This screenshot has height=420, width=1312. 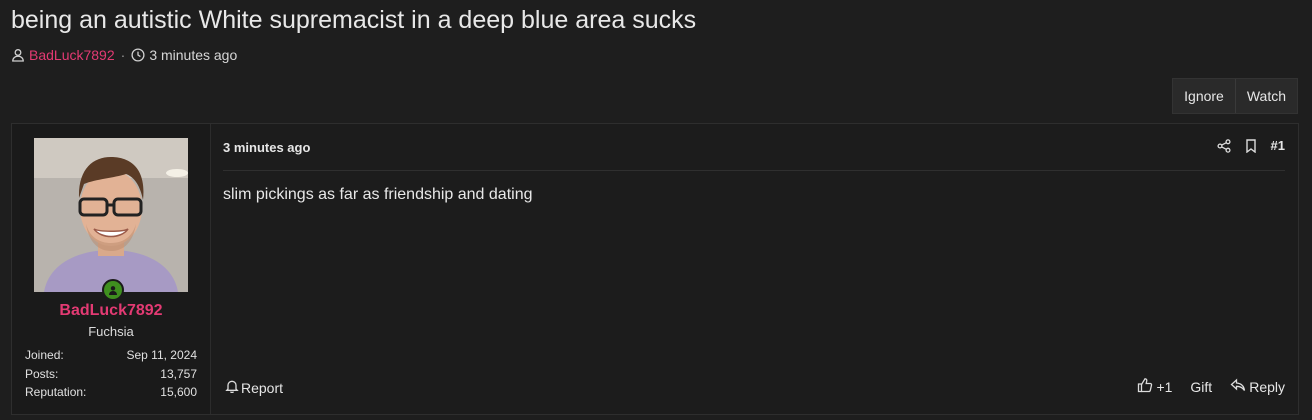 What do you see at coordinates (1223, 145) in the screenshot?
I see `share-icon` at bounding box center [1223, 145].